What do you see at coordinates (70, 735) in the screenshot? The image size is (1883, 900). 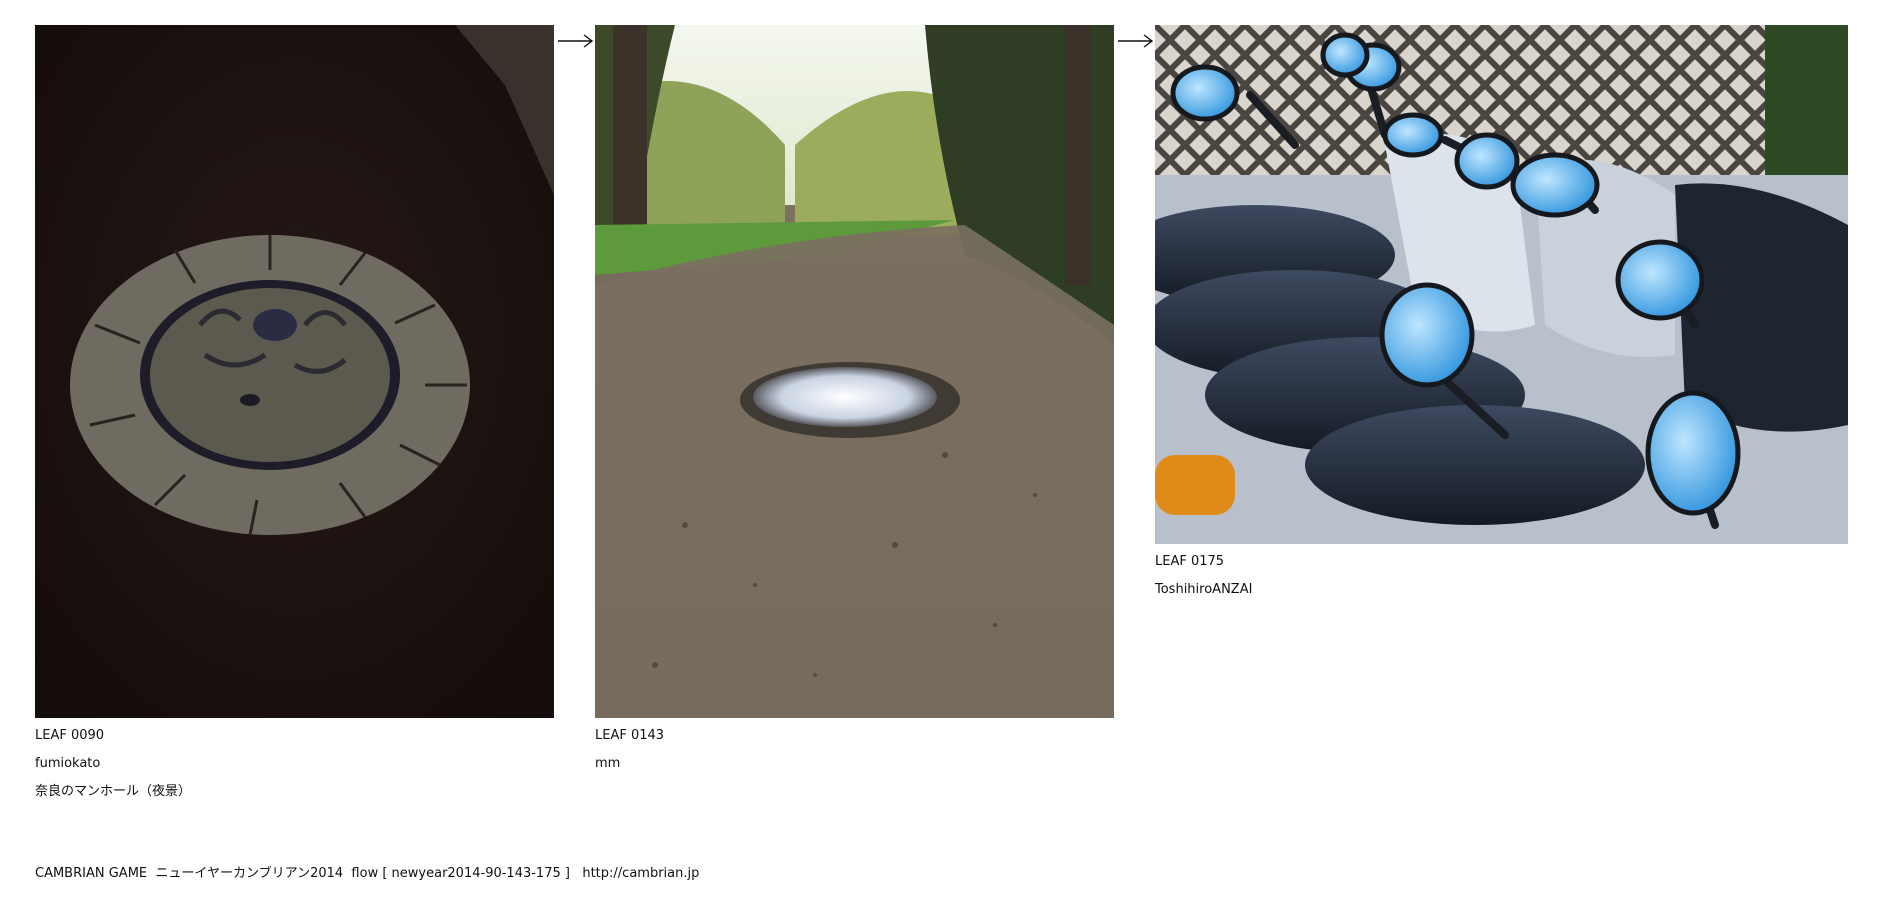 I see `leaf-id-label: LEAF 0090` at bounding box center [70, 735].